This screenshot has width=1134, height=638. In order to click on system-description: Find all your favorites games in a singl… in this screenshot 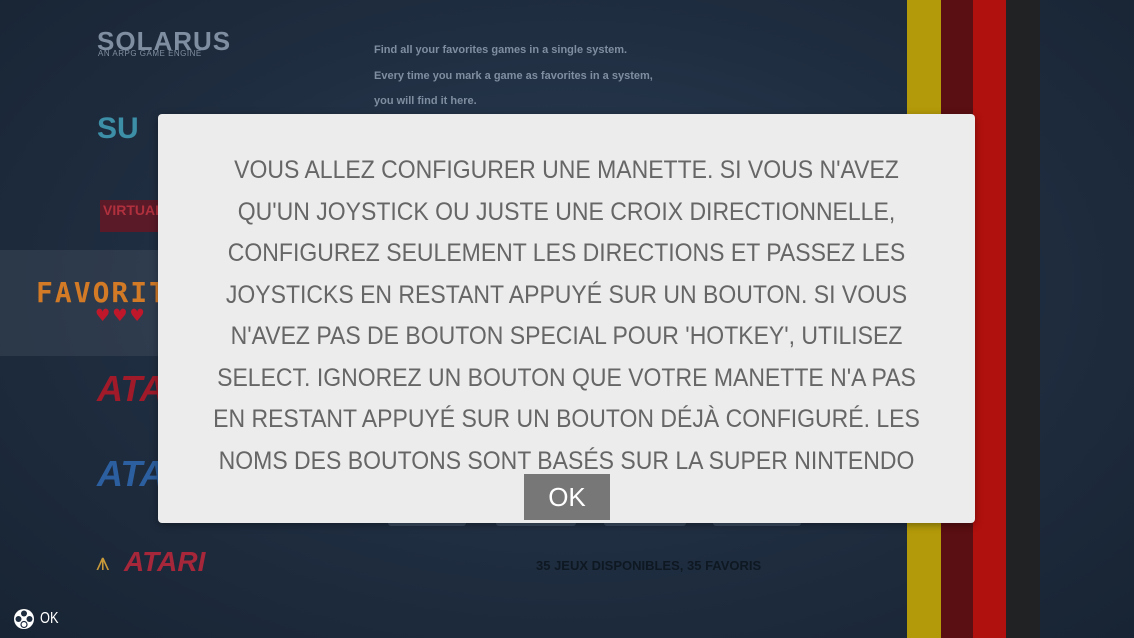, I will do `click(513, 76)`.